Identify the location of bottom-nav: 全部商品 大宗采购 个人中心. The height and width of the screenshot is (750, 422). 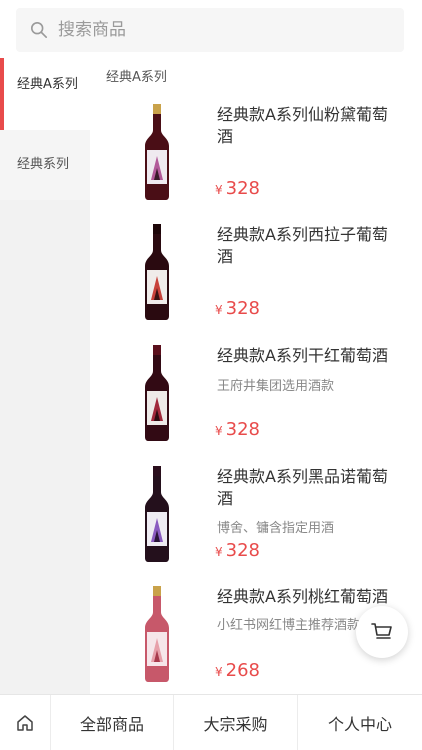
(211, 722).